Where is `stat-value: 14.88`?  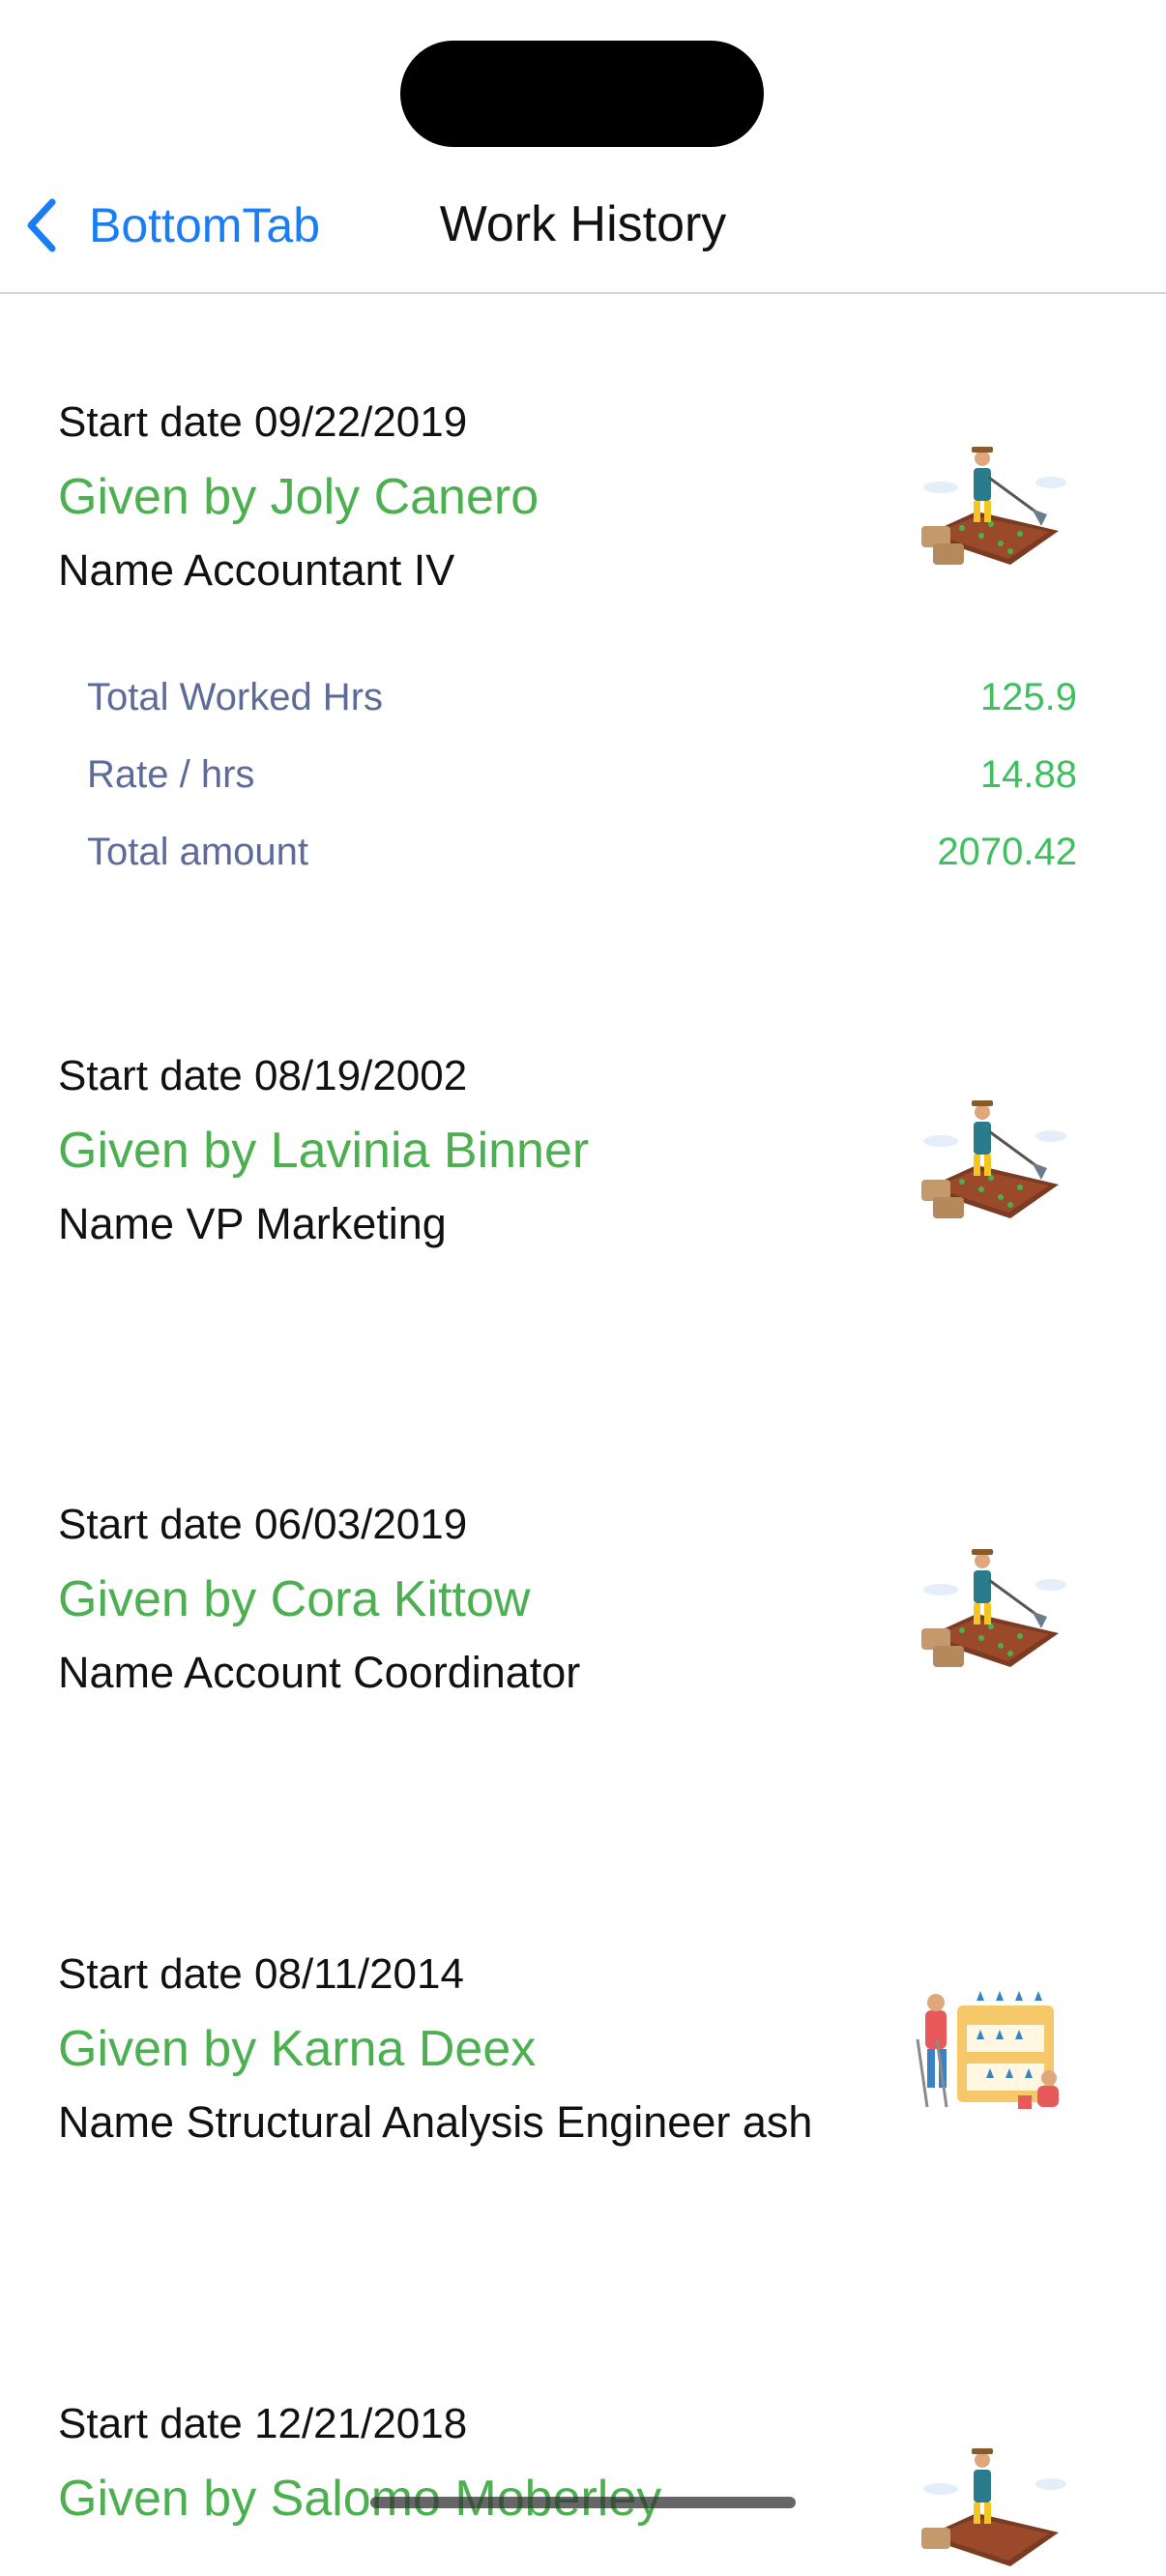 stat-value: 14.88 is located at coordinates (1028, 774).